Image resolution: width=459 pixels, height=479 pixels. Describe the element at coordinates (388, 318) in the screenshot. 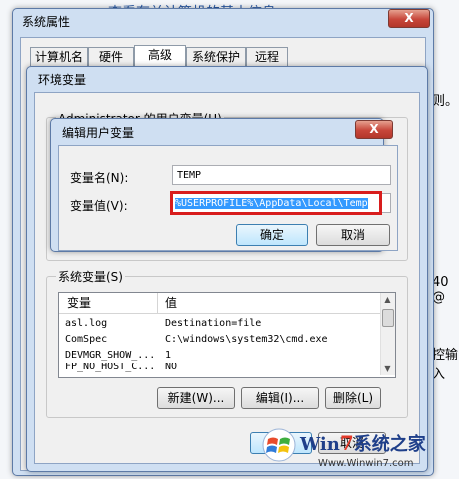

I see `scroll-thumb` at that location.